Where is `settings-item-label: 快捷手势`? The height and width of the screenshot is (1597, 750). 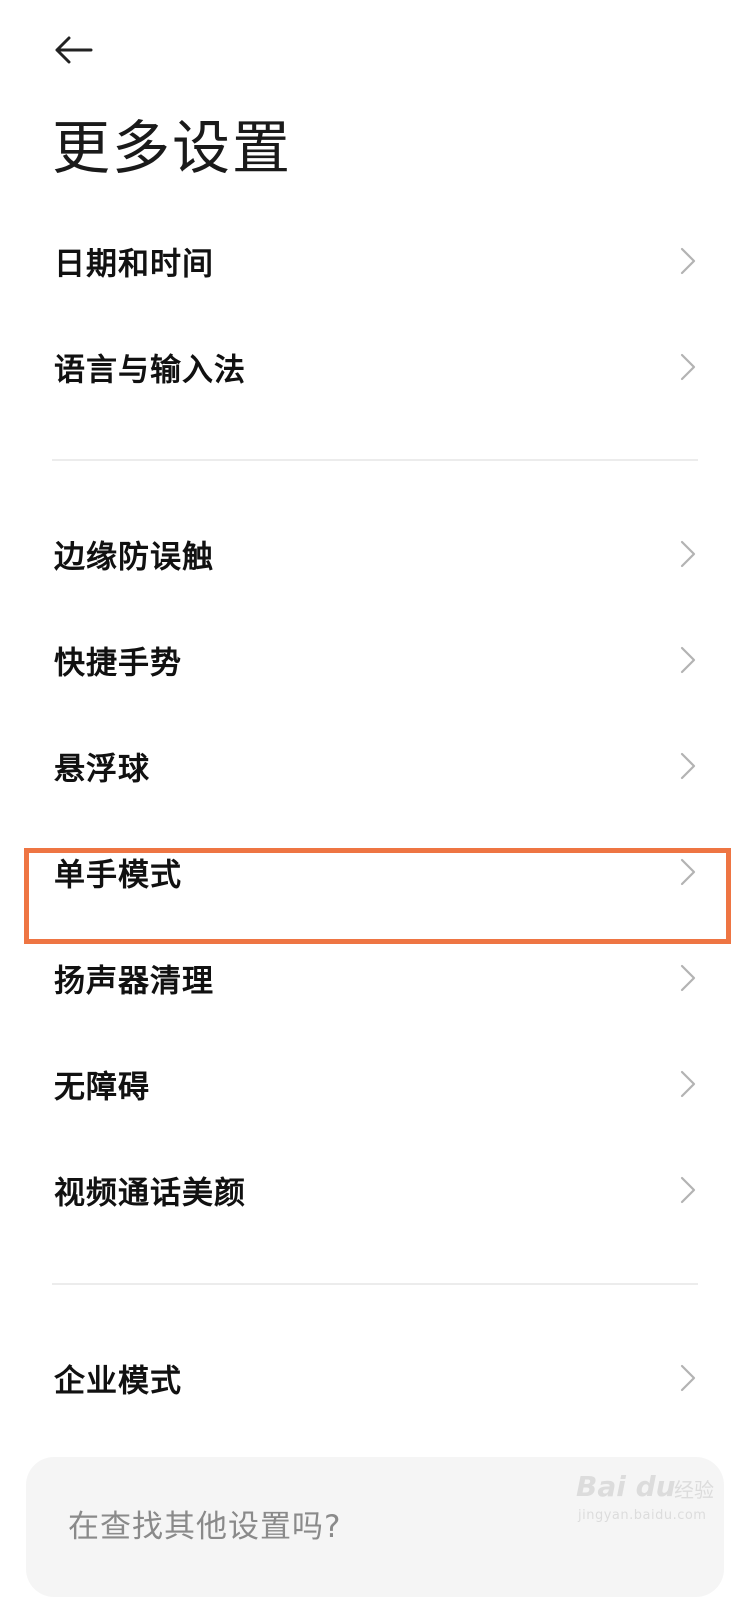
settings-item-label: 快捷手势 is located at coordinates (118, 663).